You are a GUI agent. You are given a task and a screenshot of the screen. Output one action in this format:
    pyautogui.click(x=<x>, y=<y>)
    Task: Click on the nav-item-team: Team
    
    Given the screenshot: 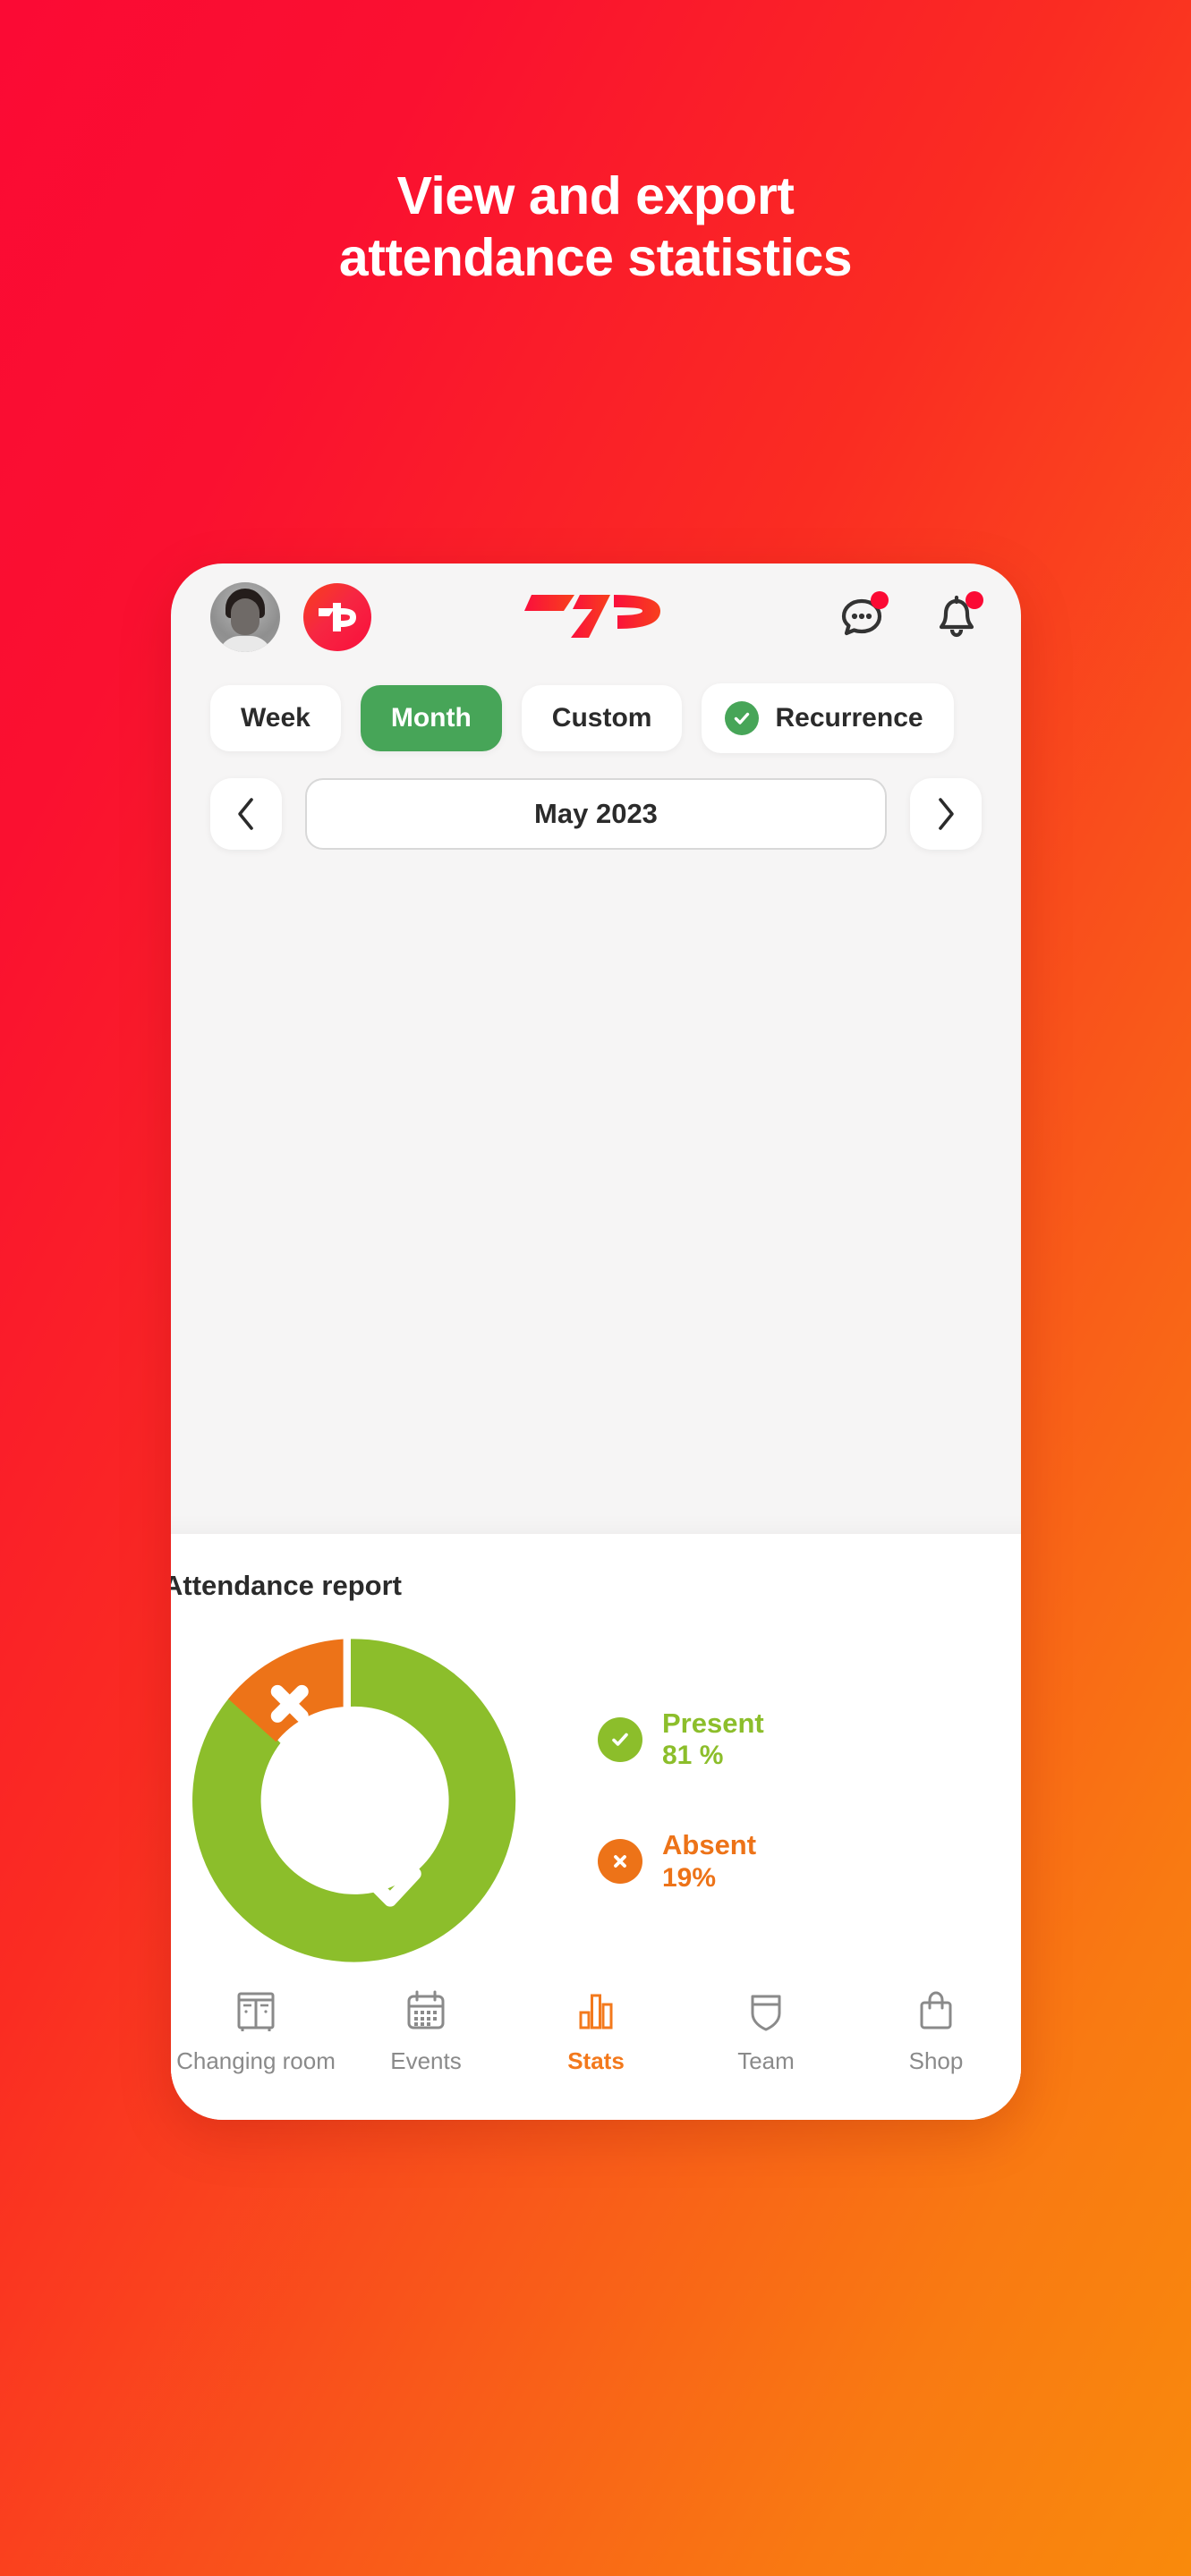 What is the action you would take?
    pyautogui.click(x=766, y=2031)
    